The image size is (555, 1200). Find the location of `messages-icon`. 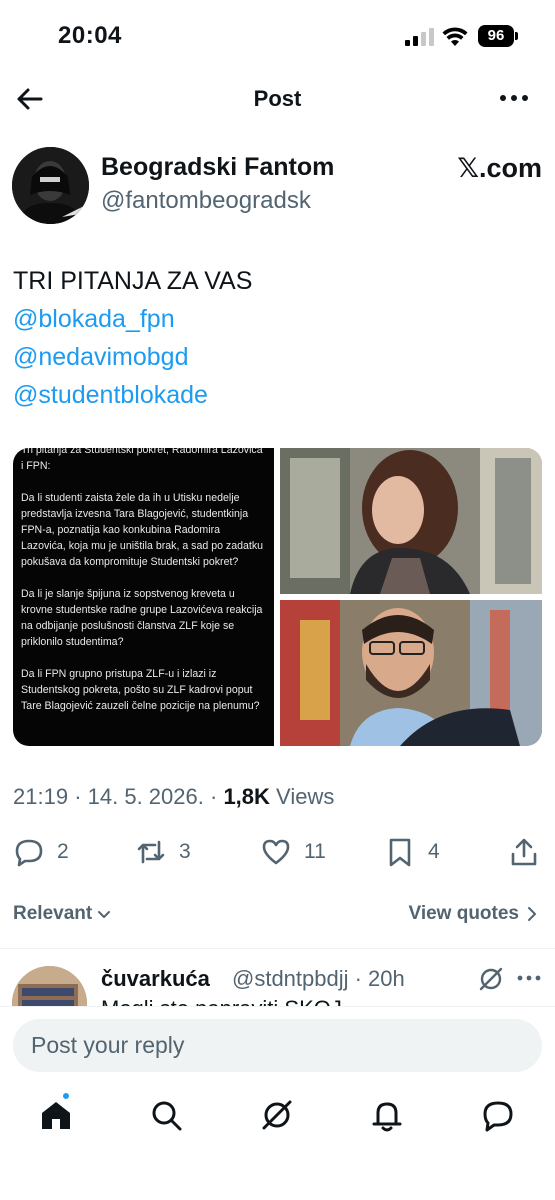

messages-icon is located at coordinates (498, 1115).